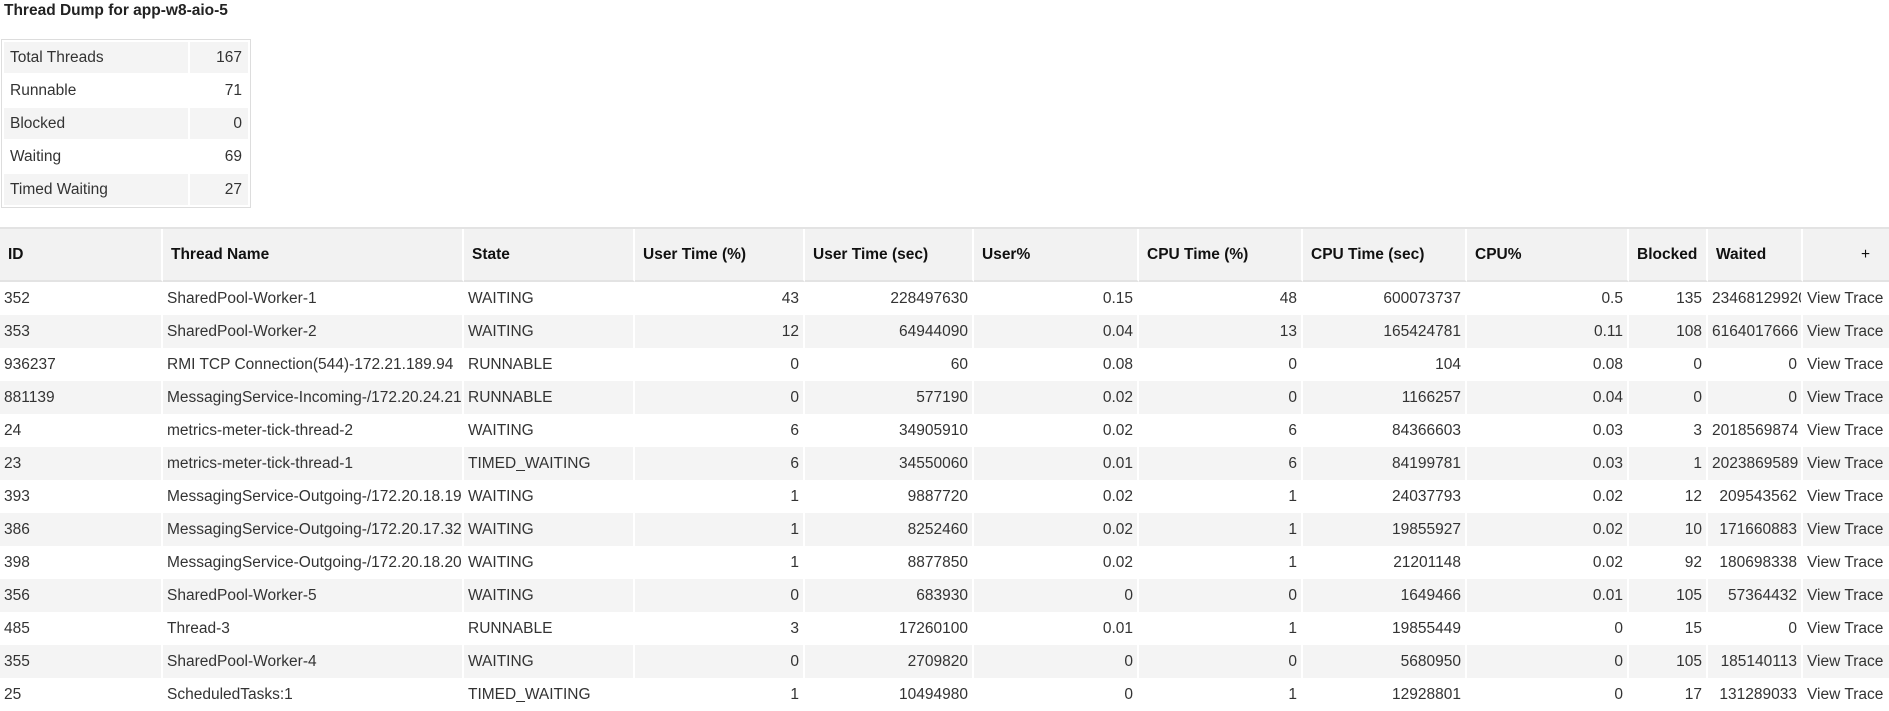 The image size is (1889, 711). Describe the element at coordinates (1056, 595) in the screenshot. I see `cell-user-pct: 0` at that location.